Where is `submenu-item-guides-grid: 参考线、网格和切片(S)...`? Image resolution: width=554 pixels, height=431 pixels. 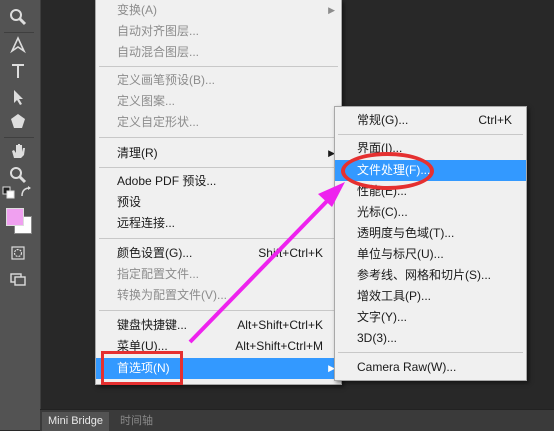 submenu-item-guides-grid: 参考线、网格和切片(S)... is located at coordinates (430, 275).